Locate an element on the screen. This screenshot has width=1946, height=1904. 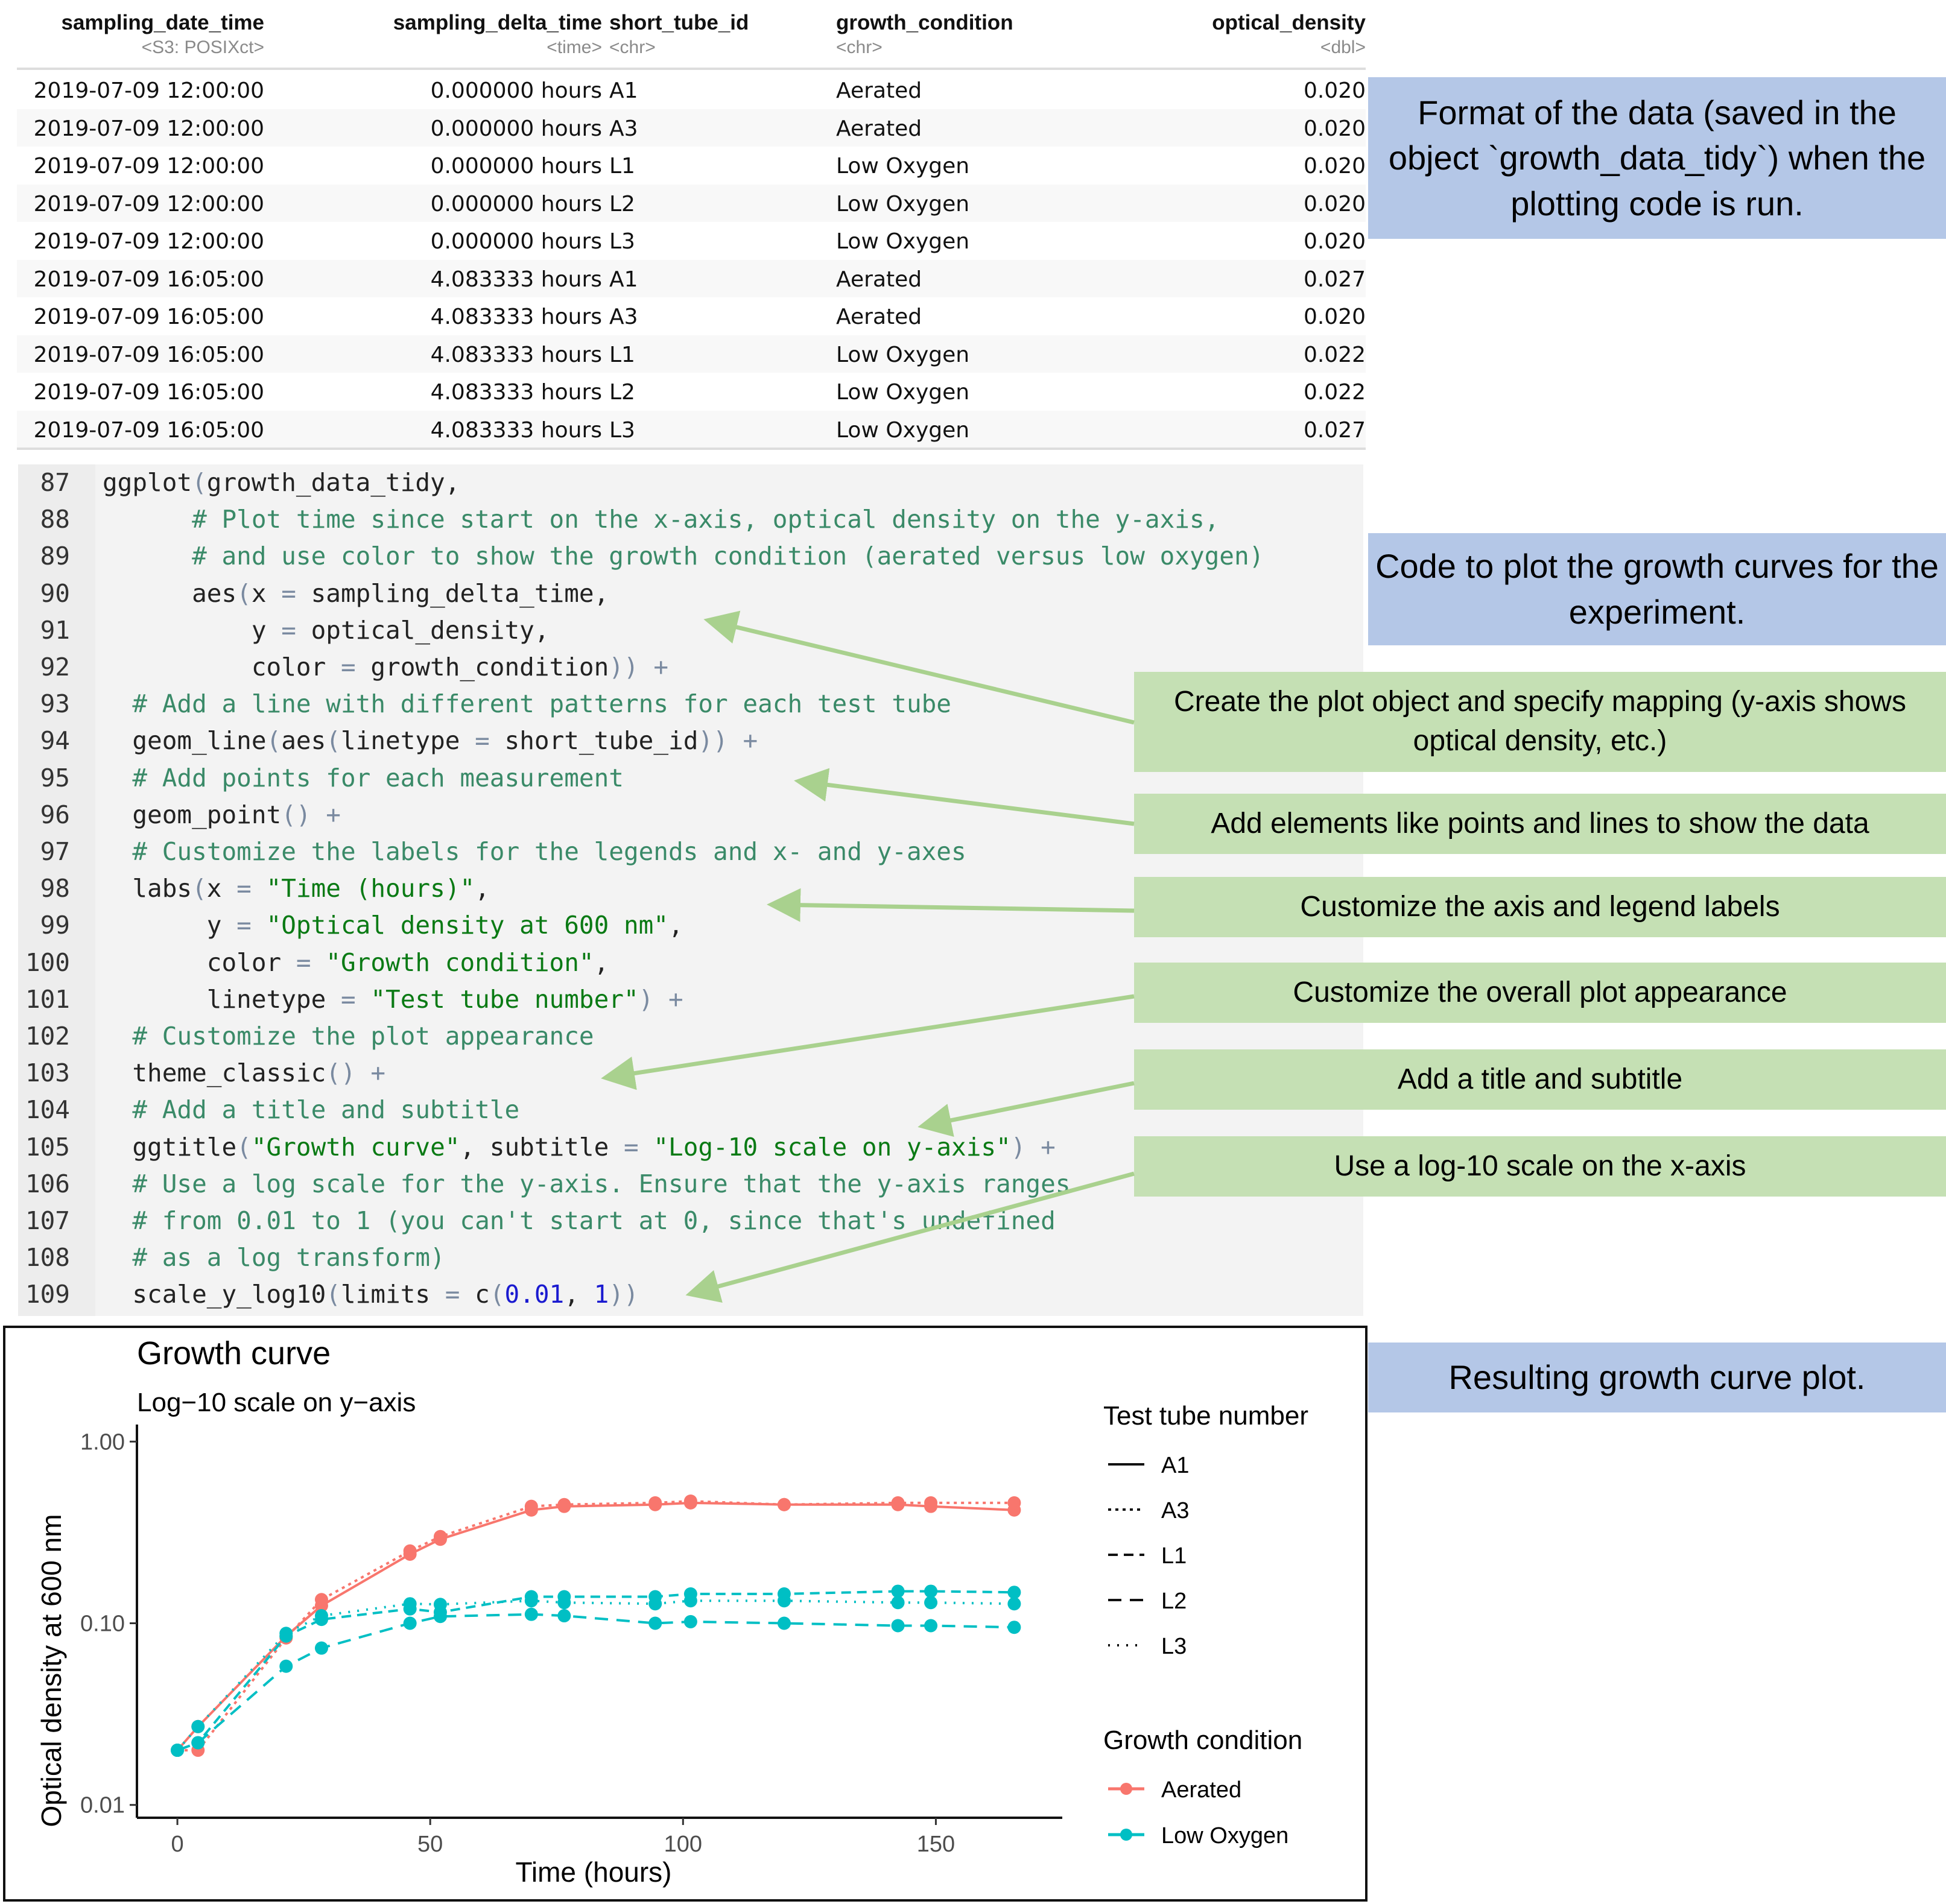
line-number: 105 is located at coordinates (47, 1147).